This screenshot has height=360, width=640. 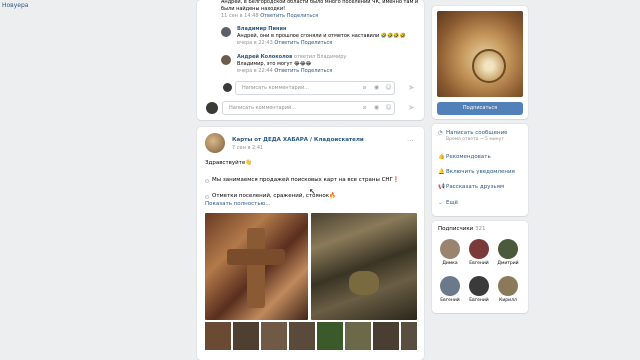 What do you see at coordinates (255, 43) in the screenshot?
I see `comment-time: вчера в 22:43` at bounding box center [255, 43].